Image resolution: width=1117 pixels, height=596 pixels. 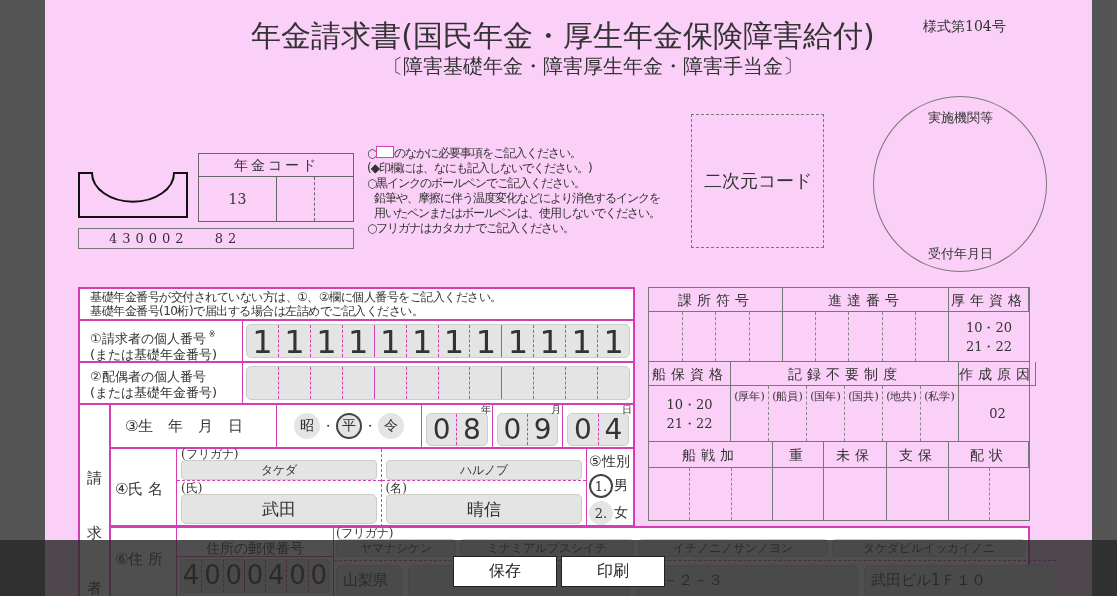 I want to click on column-header: 厚年資格, so click(x=989, y=300).